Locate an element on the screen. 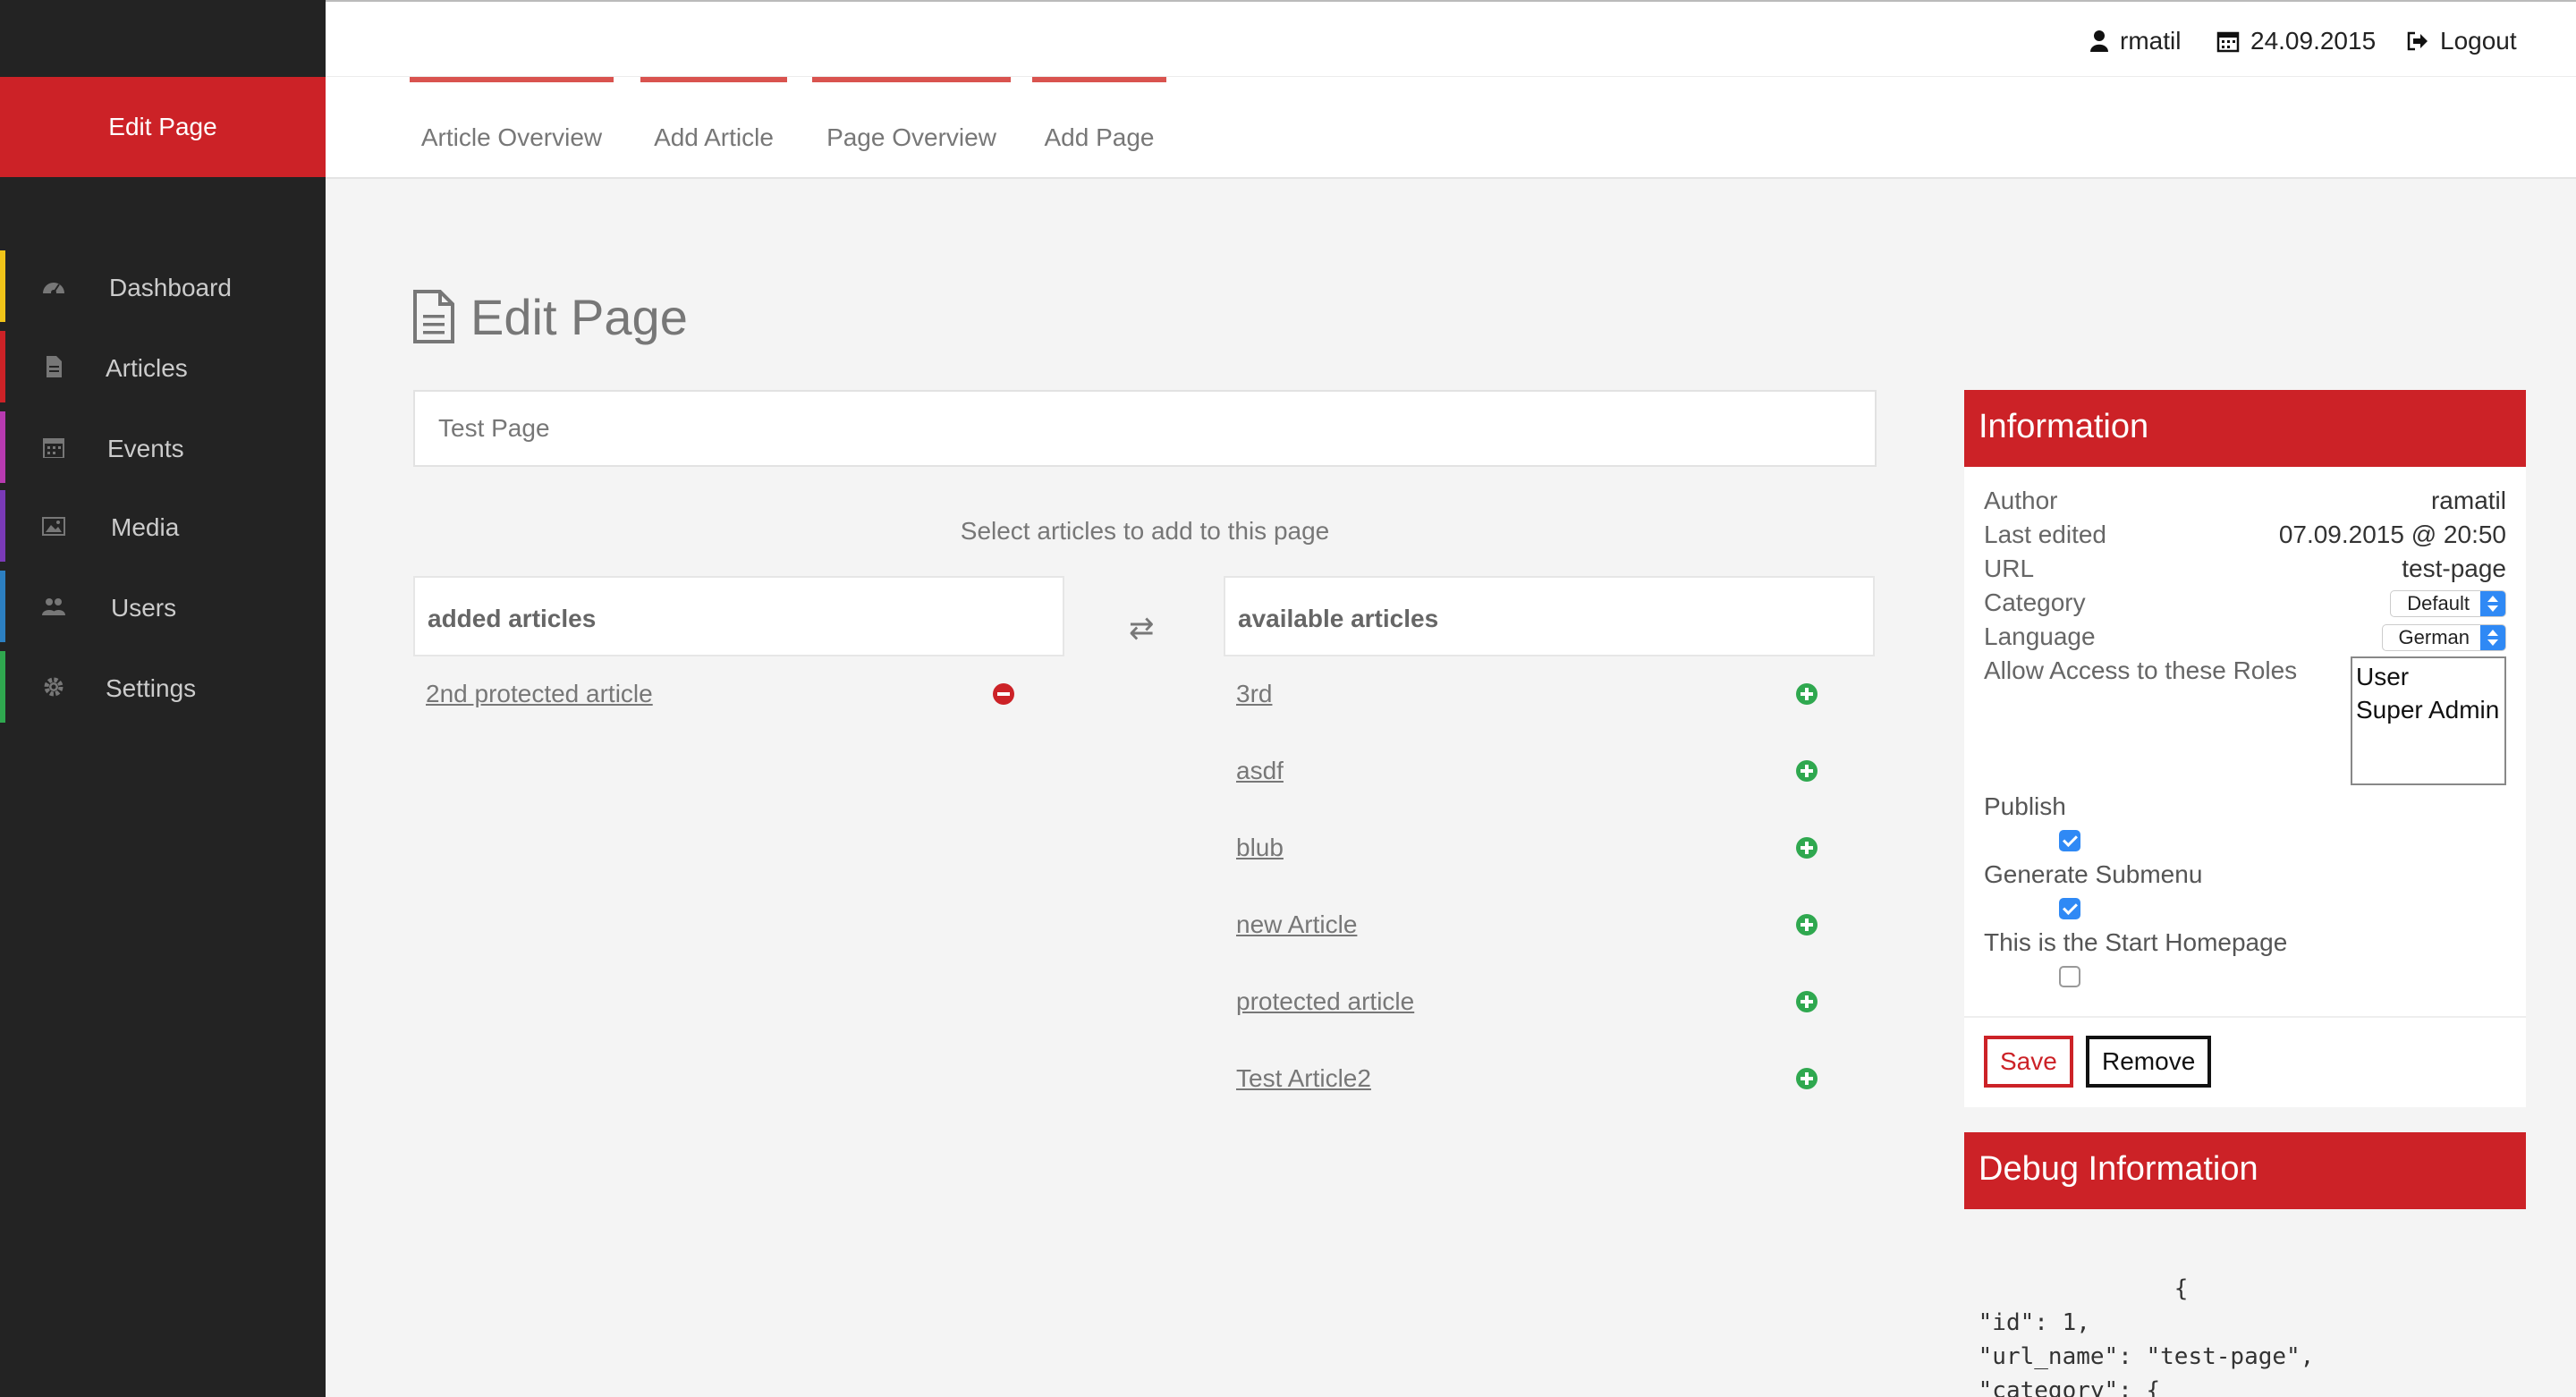 This screenshot has width=2576, height=1397. url-row: URL test-page is located at coordinates (2245, 569).